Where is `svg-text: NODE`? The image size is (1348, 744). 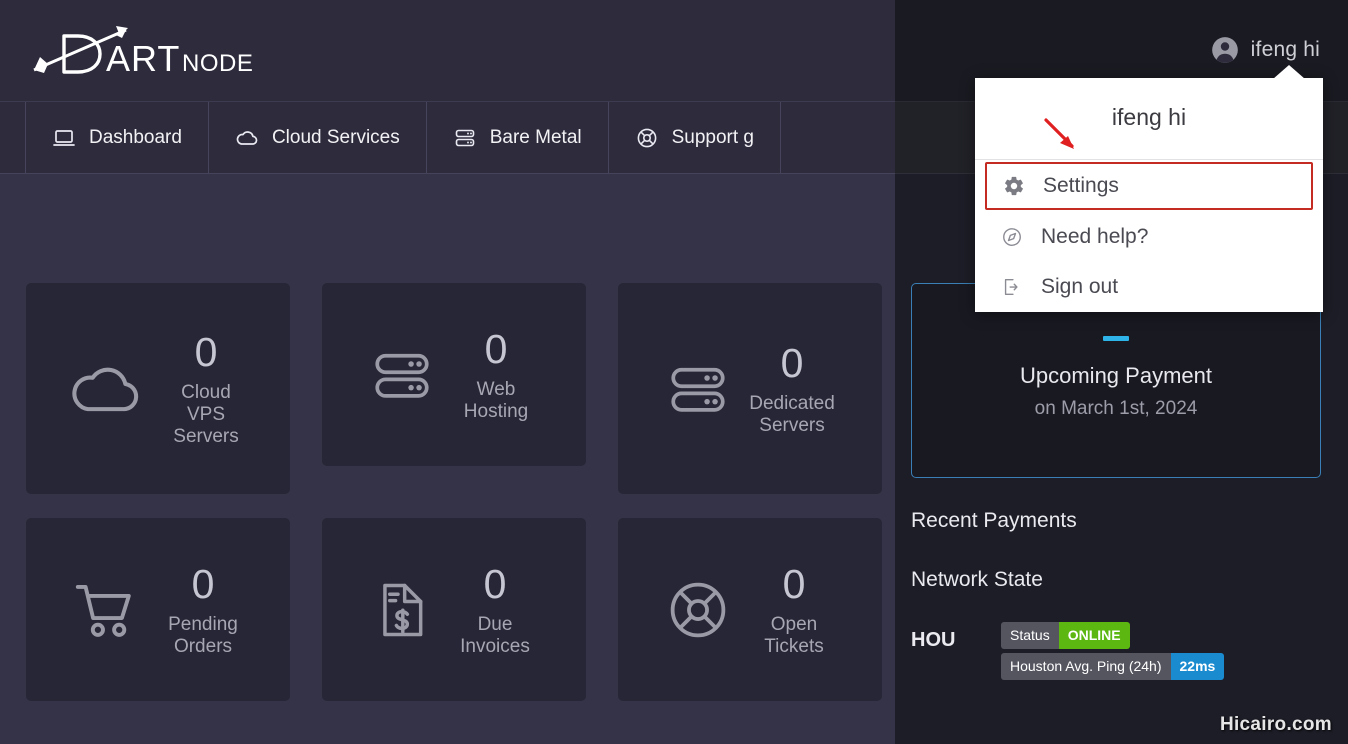
svg-text: NODE is located at coordinates (217, 63).